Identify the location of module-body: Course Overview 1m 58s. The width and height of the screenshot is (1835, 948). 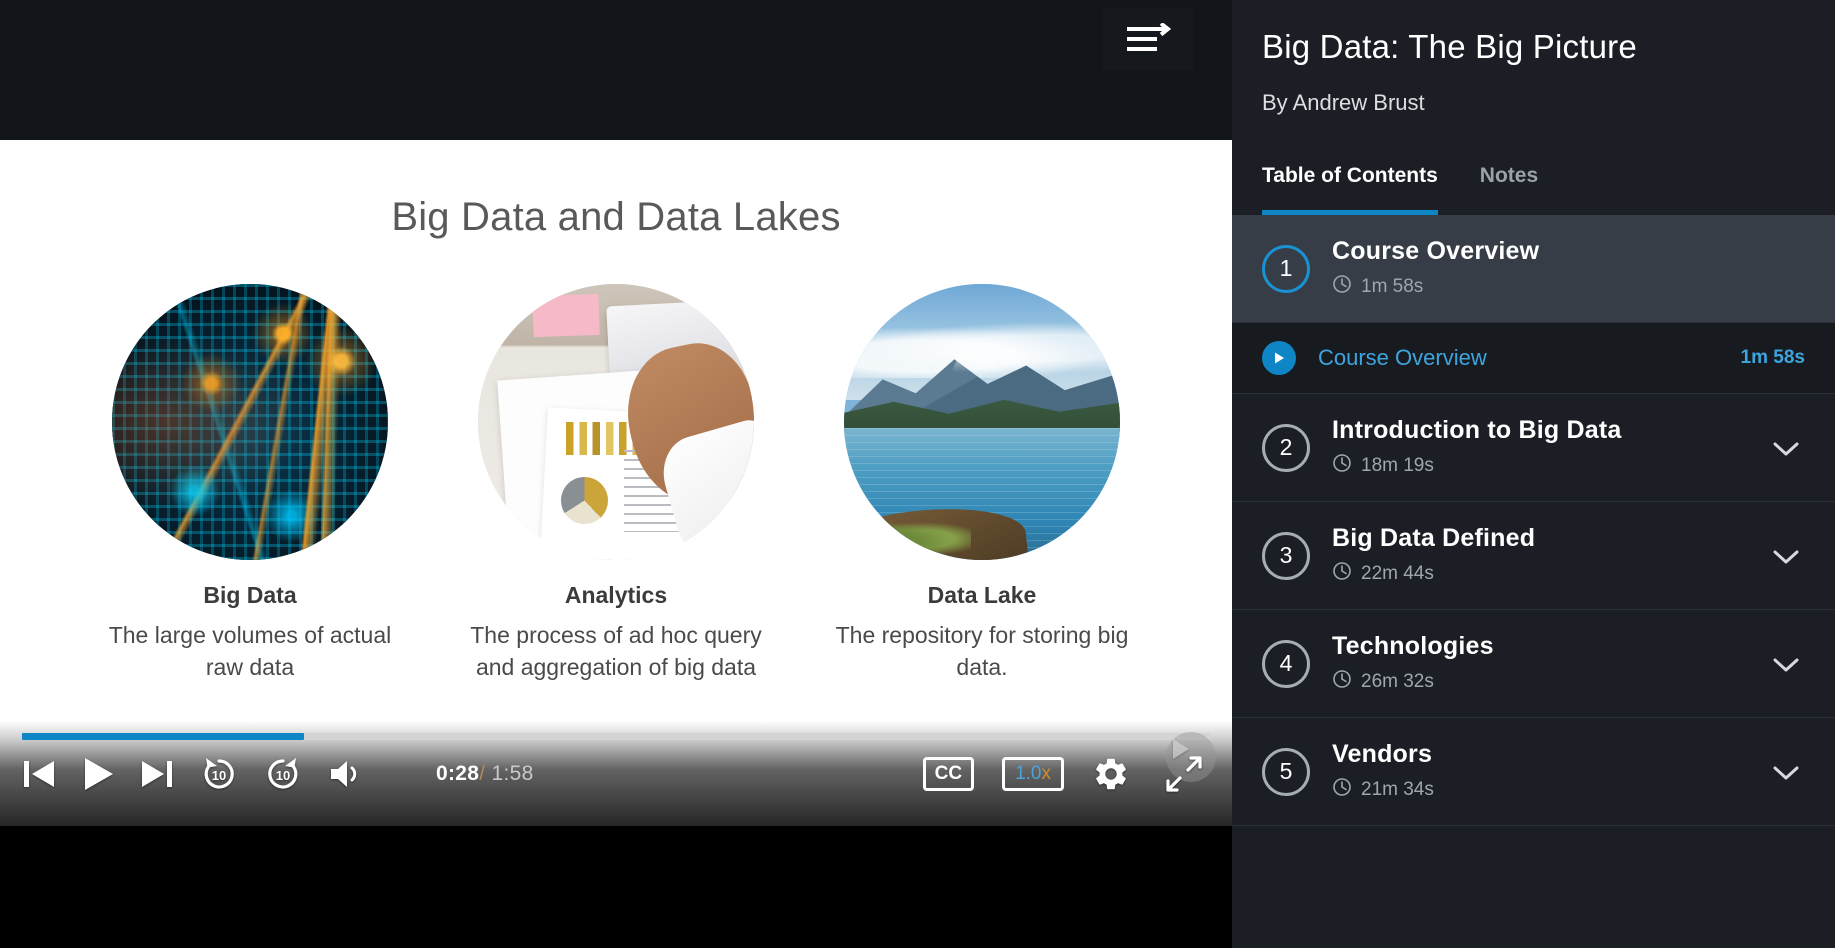
(1568, 268).